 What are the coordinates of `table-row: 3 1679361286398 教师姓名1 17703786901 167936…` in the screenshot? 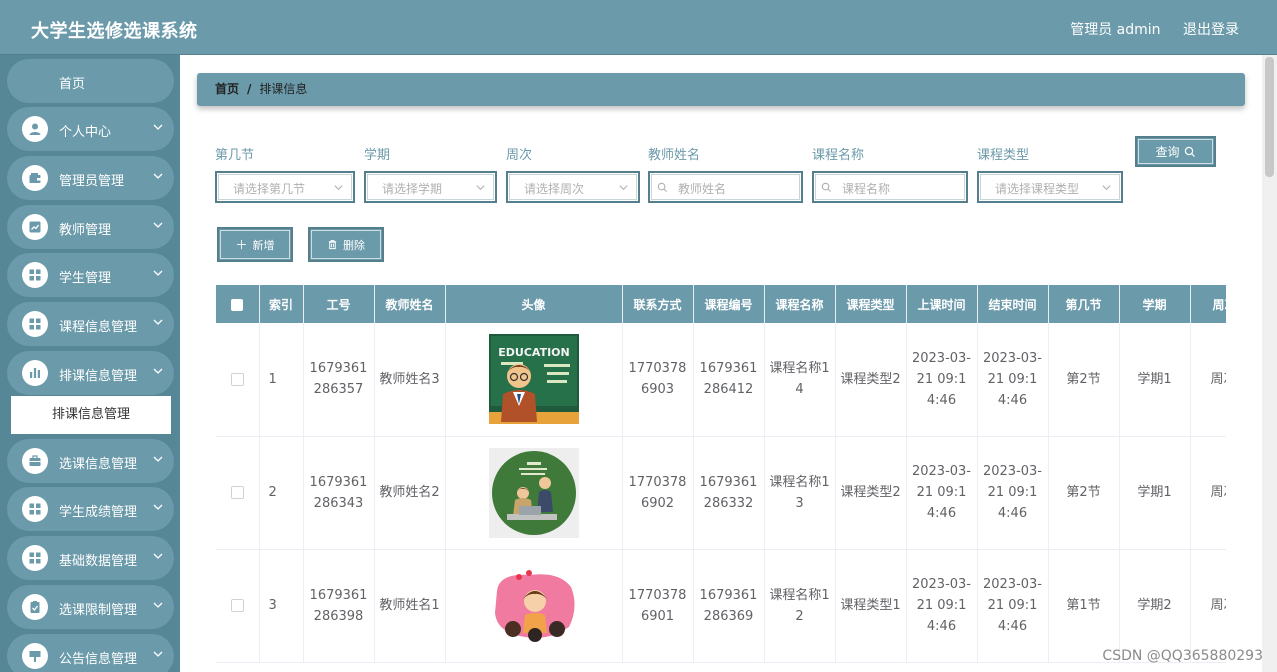 It's located at (721, 606).